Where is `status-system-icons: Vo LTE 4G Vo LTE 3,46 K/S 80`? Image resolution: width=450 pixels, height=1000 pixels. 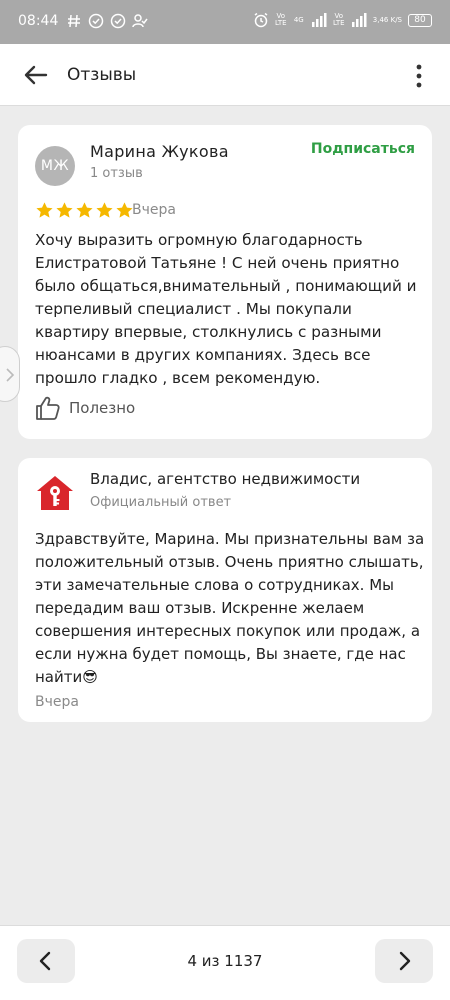 status-system-icons: Vo LTE 4G Vo LTE 3,46 K/S 80 is located at coordinates (342, 20).